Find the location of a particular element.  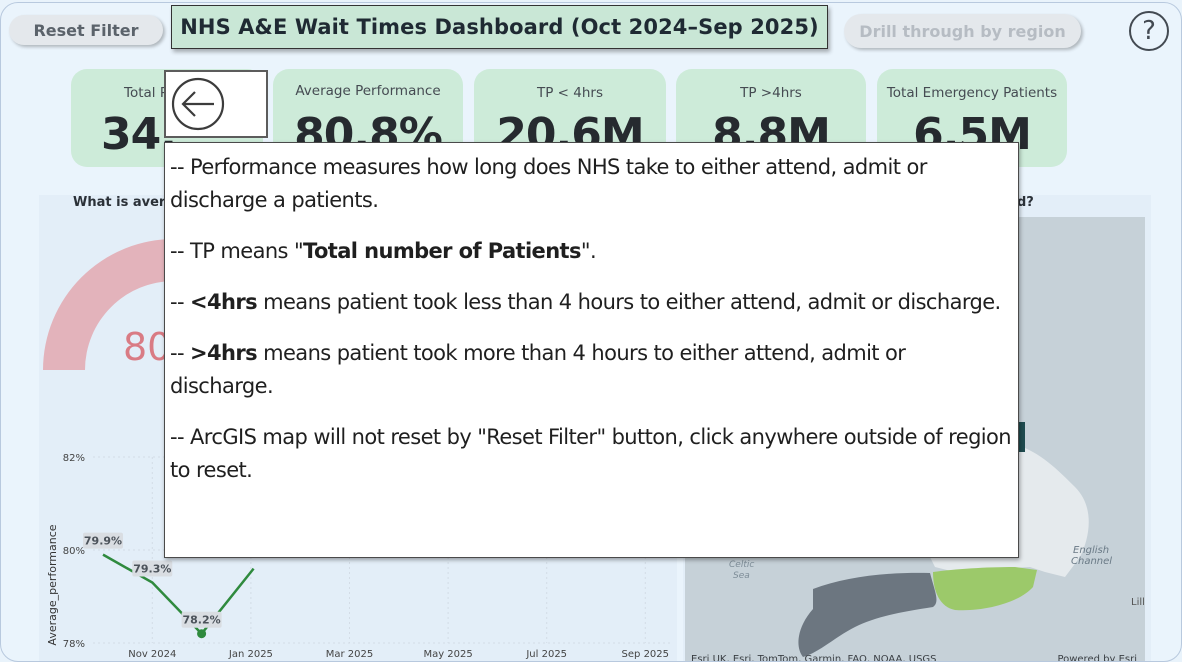

data-label: 79.9% is located at coordinates (103, 541).